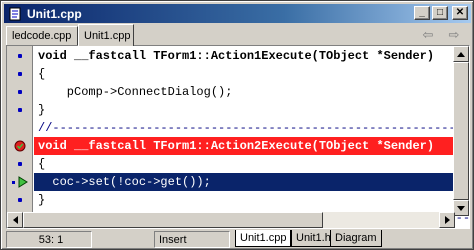 The width and height of the screenshot is (474, 250). What do you see at coordinates (15, 14) in the screenshot?
I see `file-icon` at bounding box center [15, 14].